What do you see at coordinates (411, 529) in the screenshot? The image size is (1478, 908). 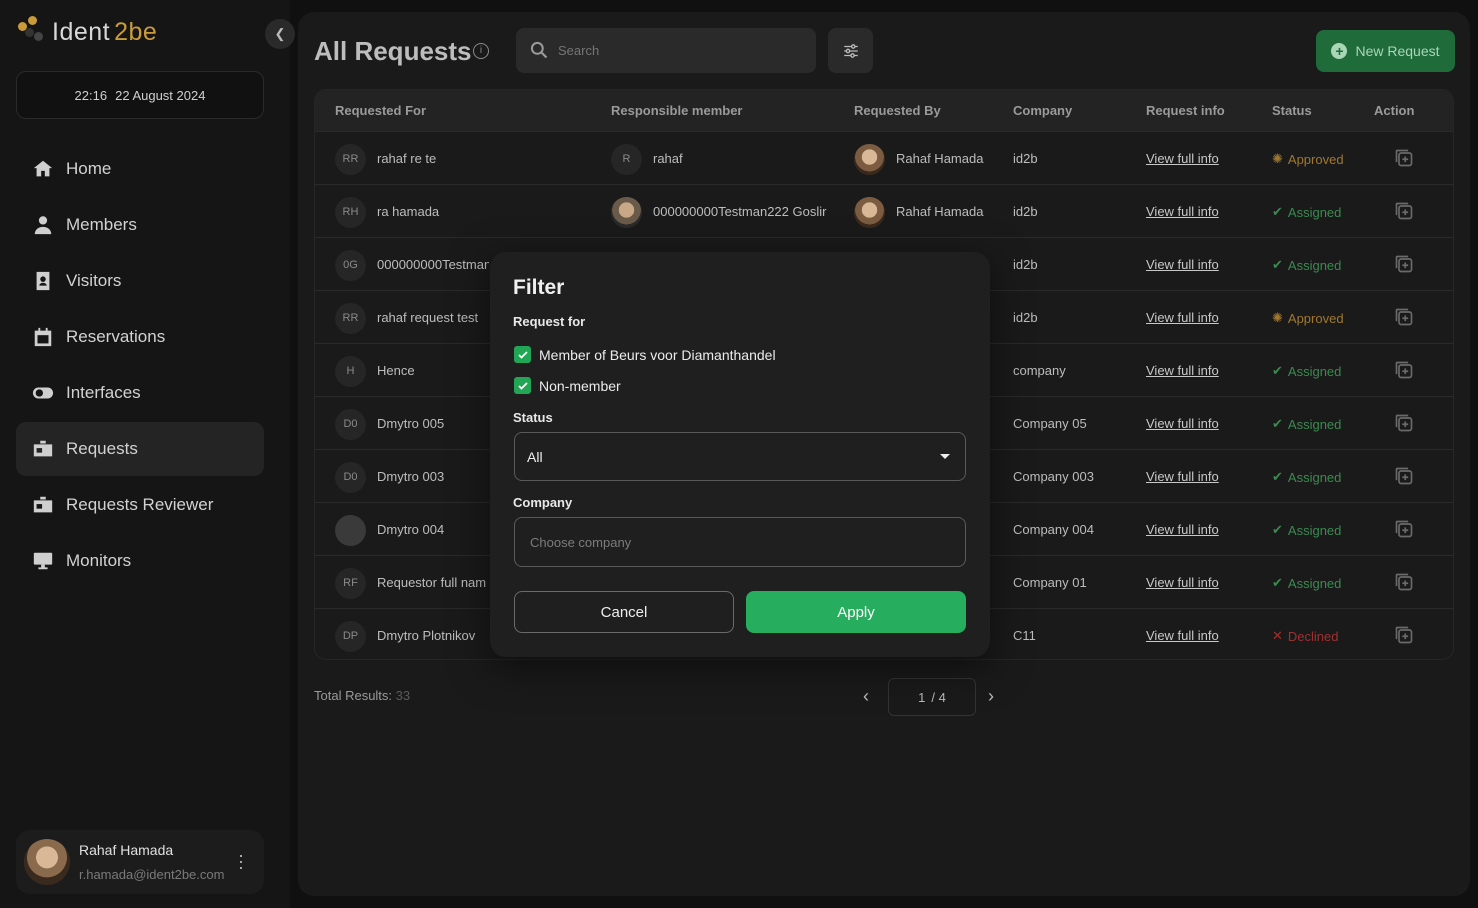 I see `requested-for: Dmytro 004` at bounding box center [411, 529].